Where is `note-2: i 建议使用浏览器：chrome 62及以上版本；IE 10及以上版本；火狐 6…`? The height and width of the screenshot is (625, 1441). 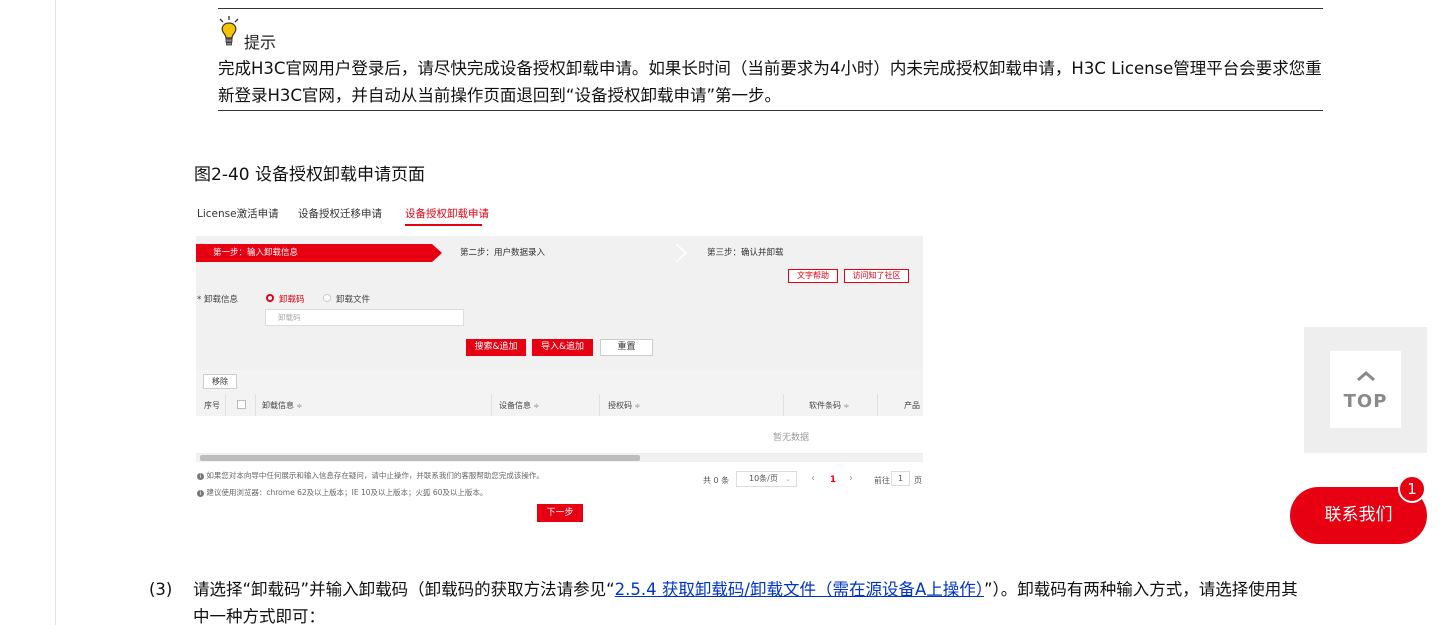
note-2: i 建议使用浏览器：chrome 62及以上版本；IE 10及以上版本；火狐 6… is located at coordinates (427, 492).